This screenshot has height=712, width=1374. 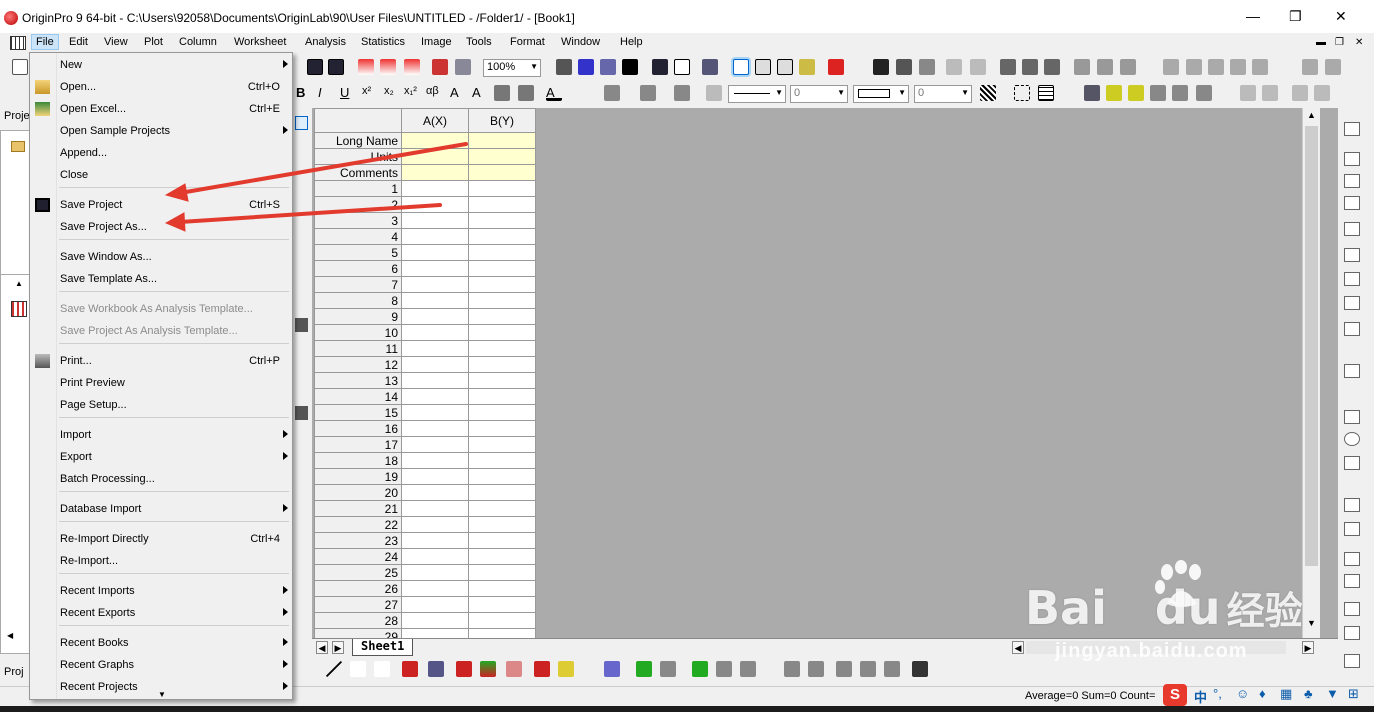 What do you see at coordinates (310, 213) in the screenshot?
I see `arrow-save-project-as` at bounding box center [310, 213].